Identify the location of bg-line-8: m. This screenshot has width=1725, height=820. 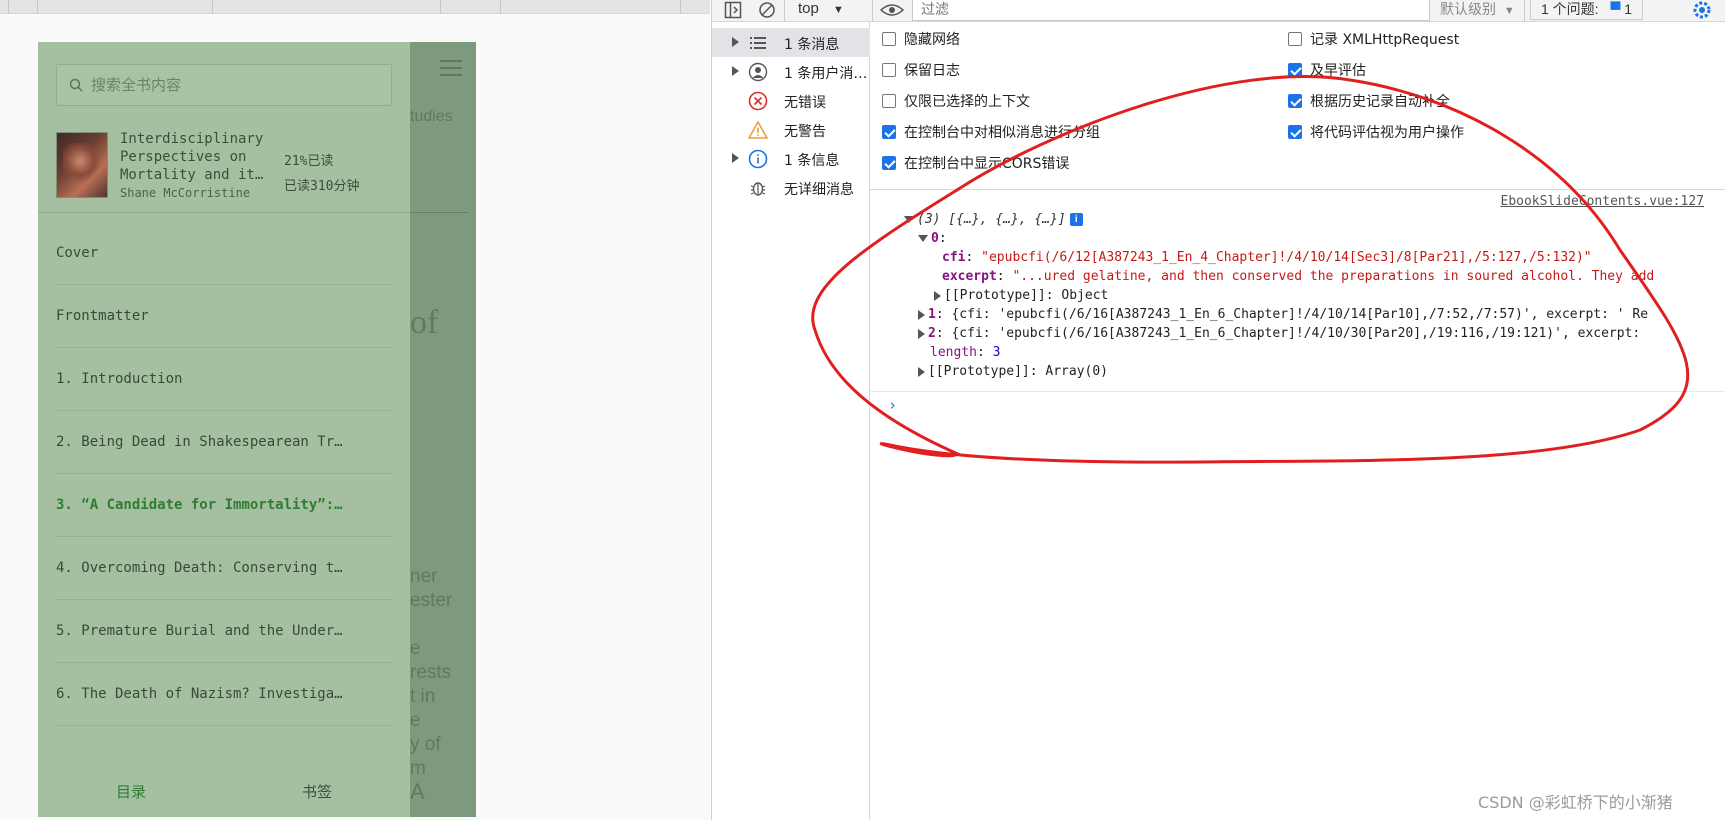
(418, 768).